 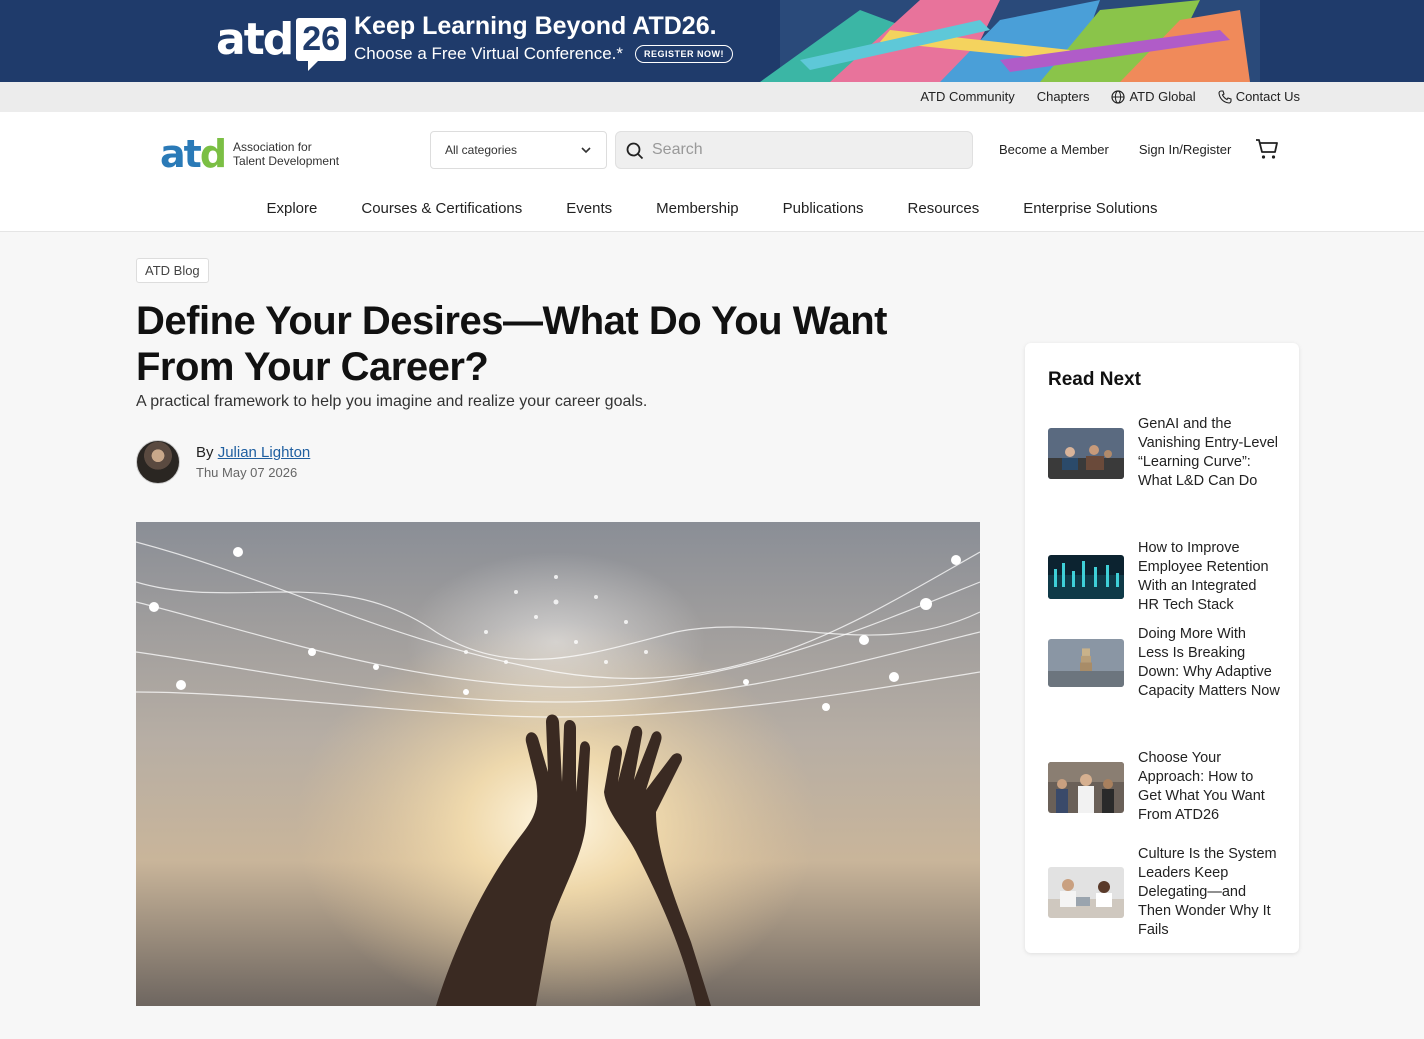 What do you see at coordinates (272, 147) in the screenshot?
I see `logo-line-1: Association for` at bounding box center [272, 147].